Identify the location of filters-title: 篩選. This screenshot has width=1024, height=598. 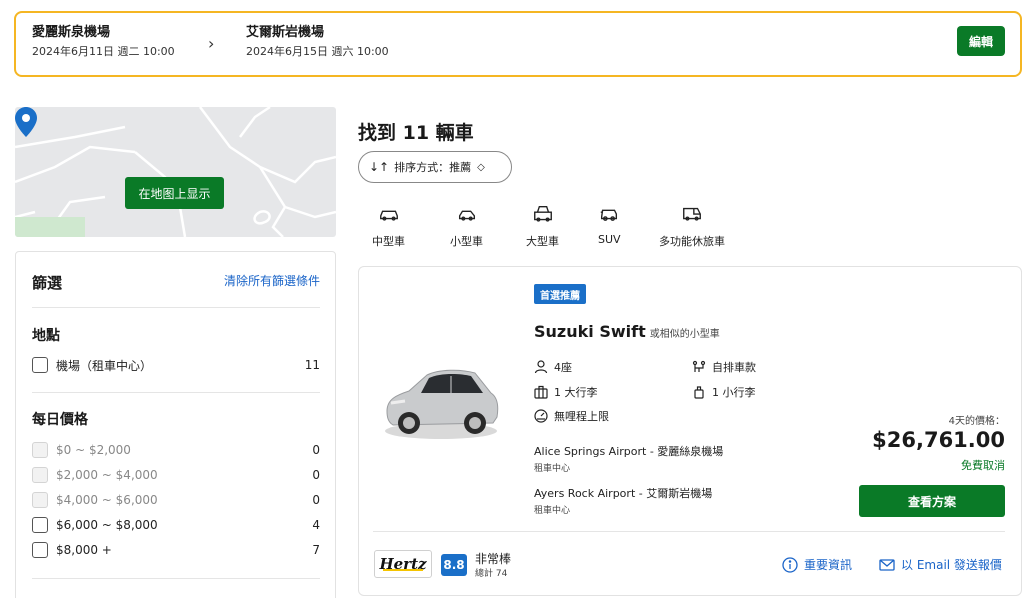
(47, 283).